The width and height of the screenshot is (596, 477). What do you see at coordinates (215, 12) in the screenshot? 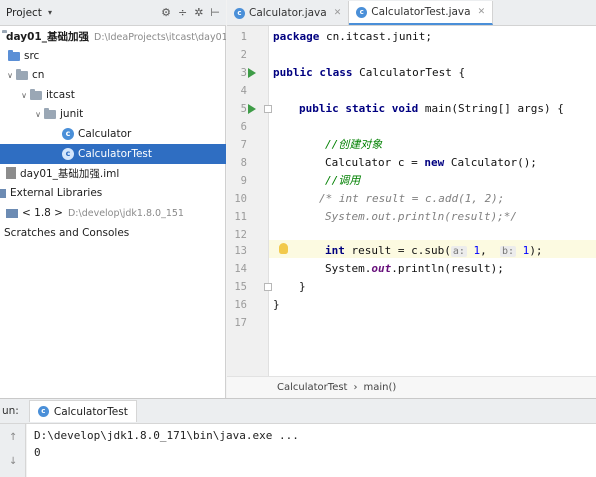
I see `hide-panel-icon: ⊢` at bounding box center [215, 12].